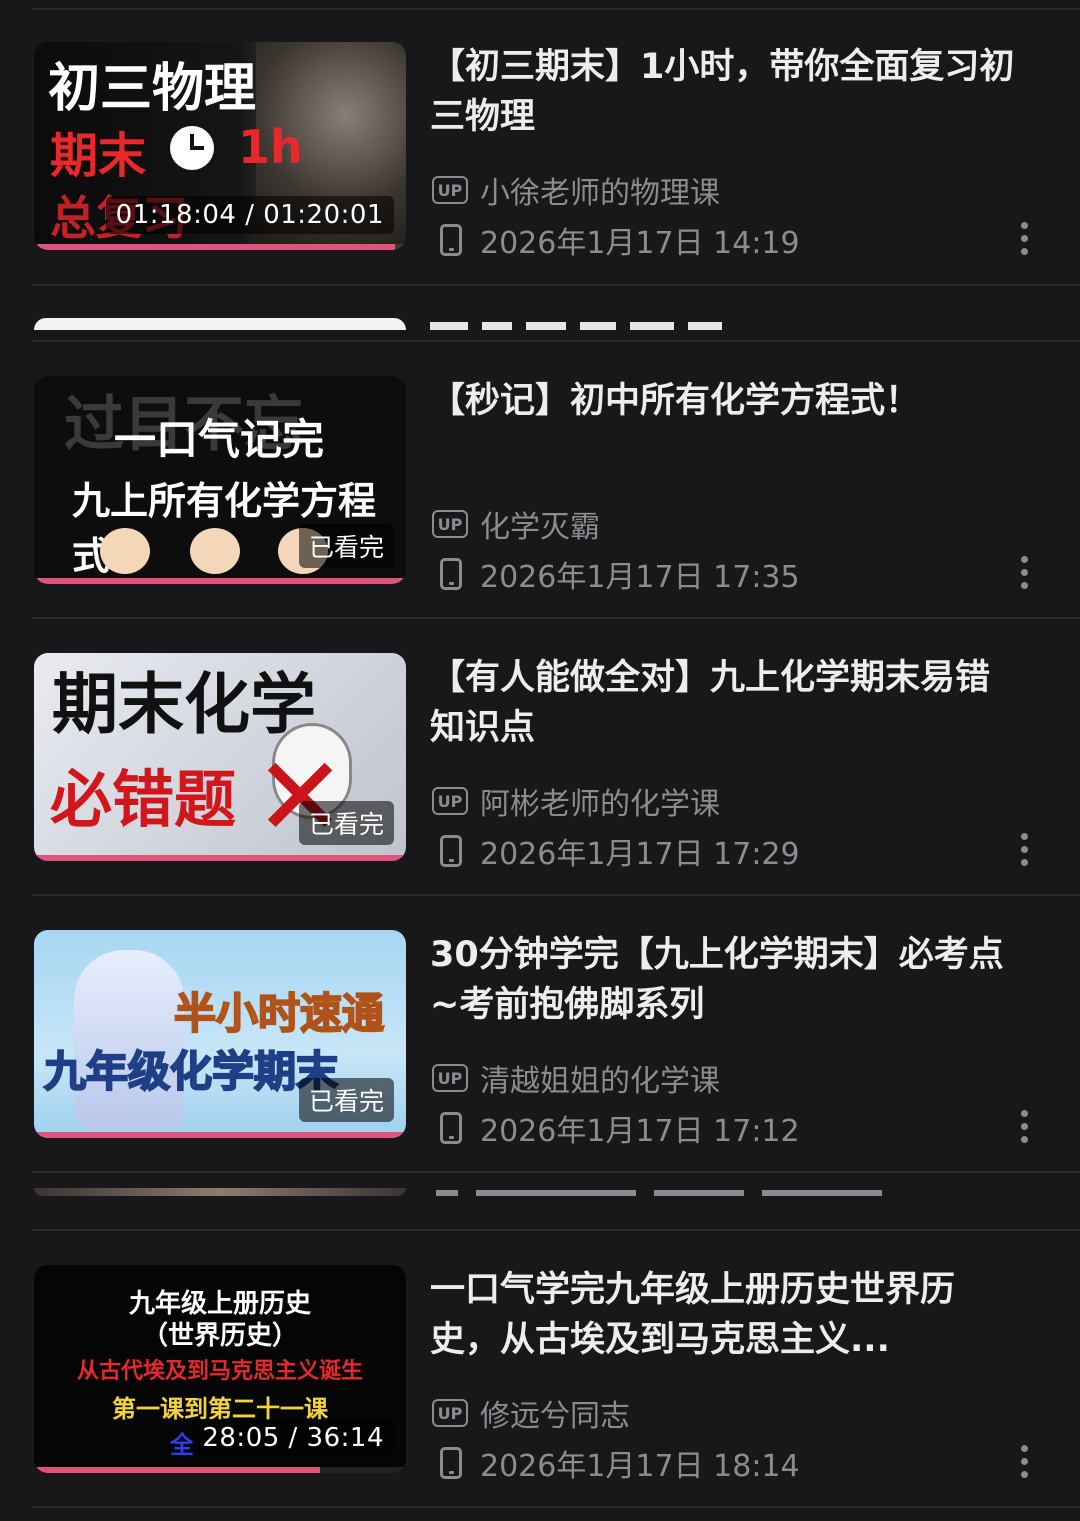 This screenshot has height=1521, width=1080. I want to click on date-row: 2026年1月17日 17:35, so click(616, 574).